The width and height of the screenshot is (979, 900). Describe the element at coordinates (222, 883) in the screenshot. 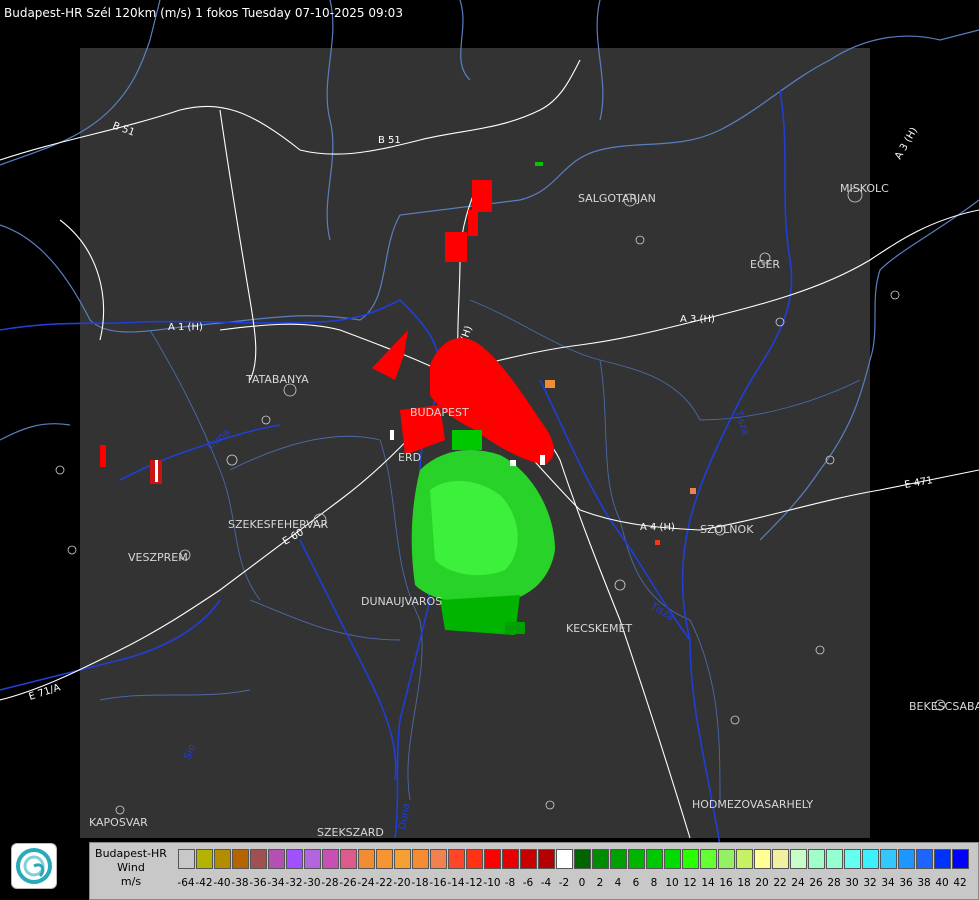

I see `legend-tick-label: -40` at that location.